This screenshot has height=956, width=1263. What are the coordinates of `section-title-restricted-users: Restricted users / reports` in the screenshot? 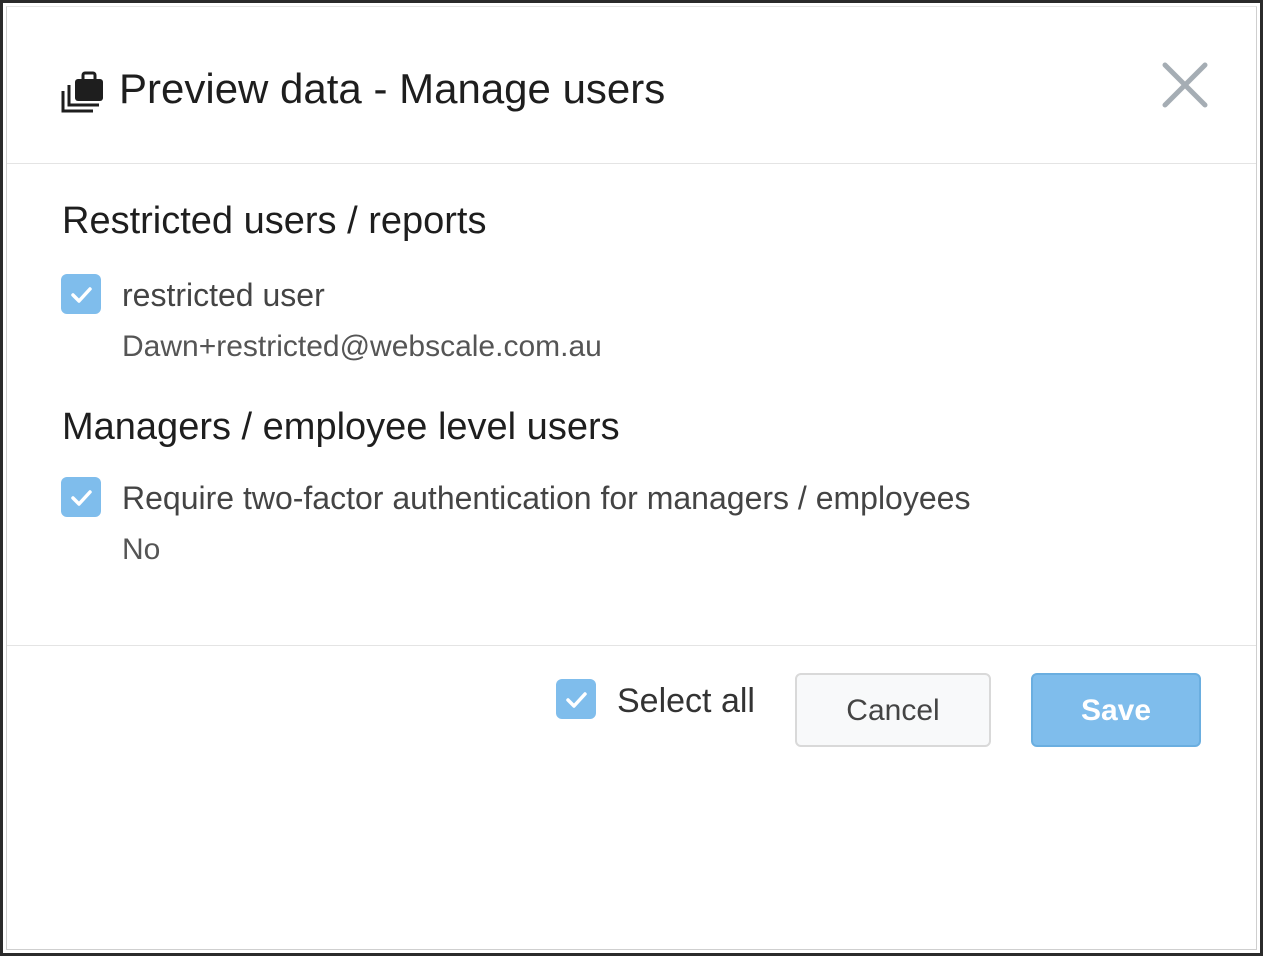 It's located at (274, 221).